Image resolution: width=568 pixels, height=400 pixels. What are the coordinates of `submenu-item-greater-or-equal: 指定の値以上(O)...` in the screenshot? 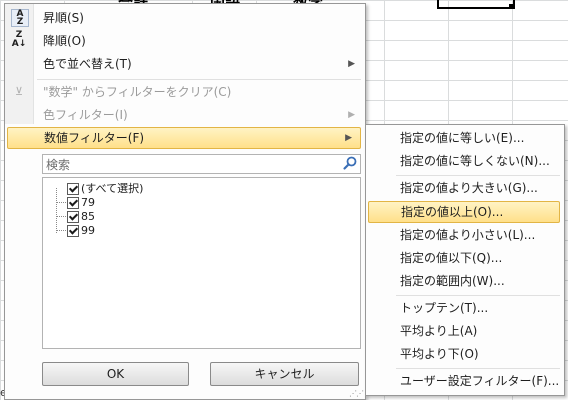 It's located at (464, 212).